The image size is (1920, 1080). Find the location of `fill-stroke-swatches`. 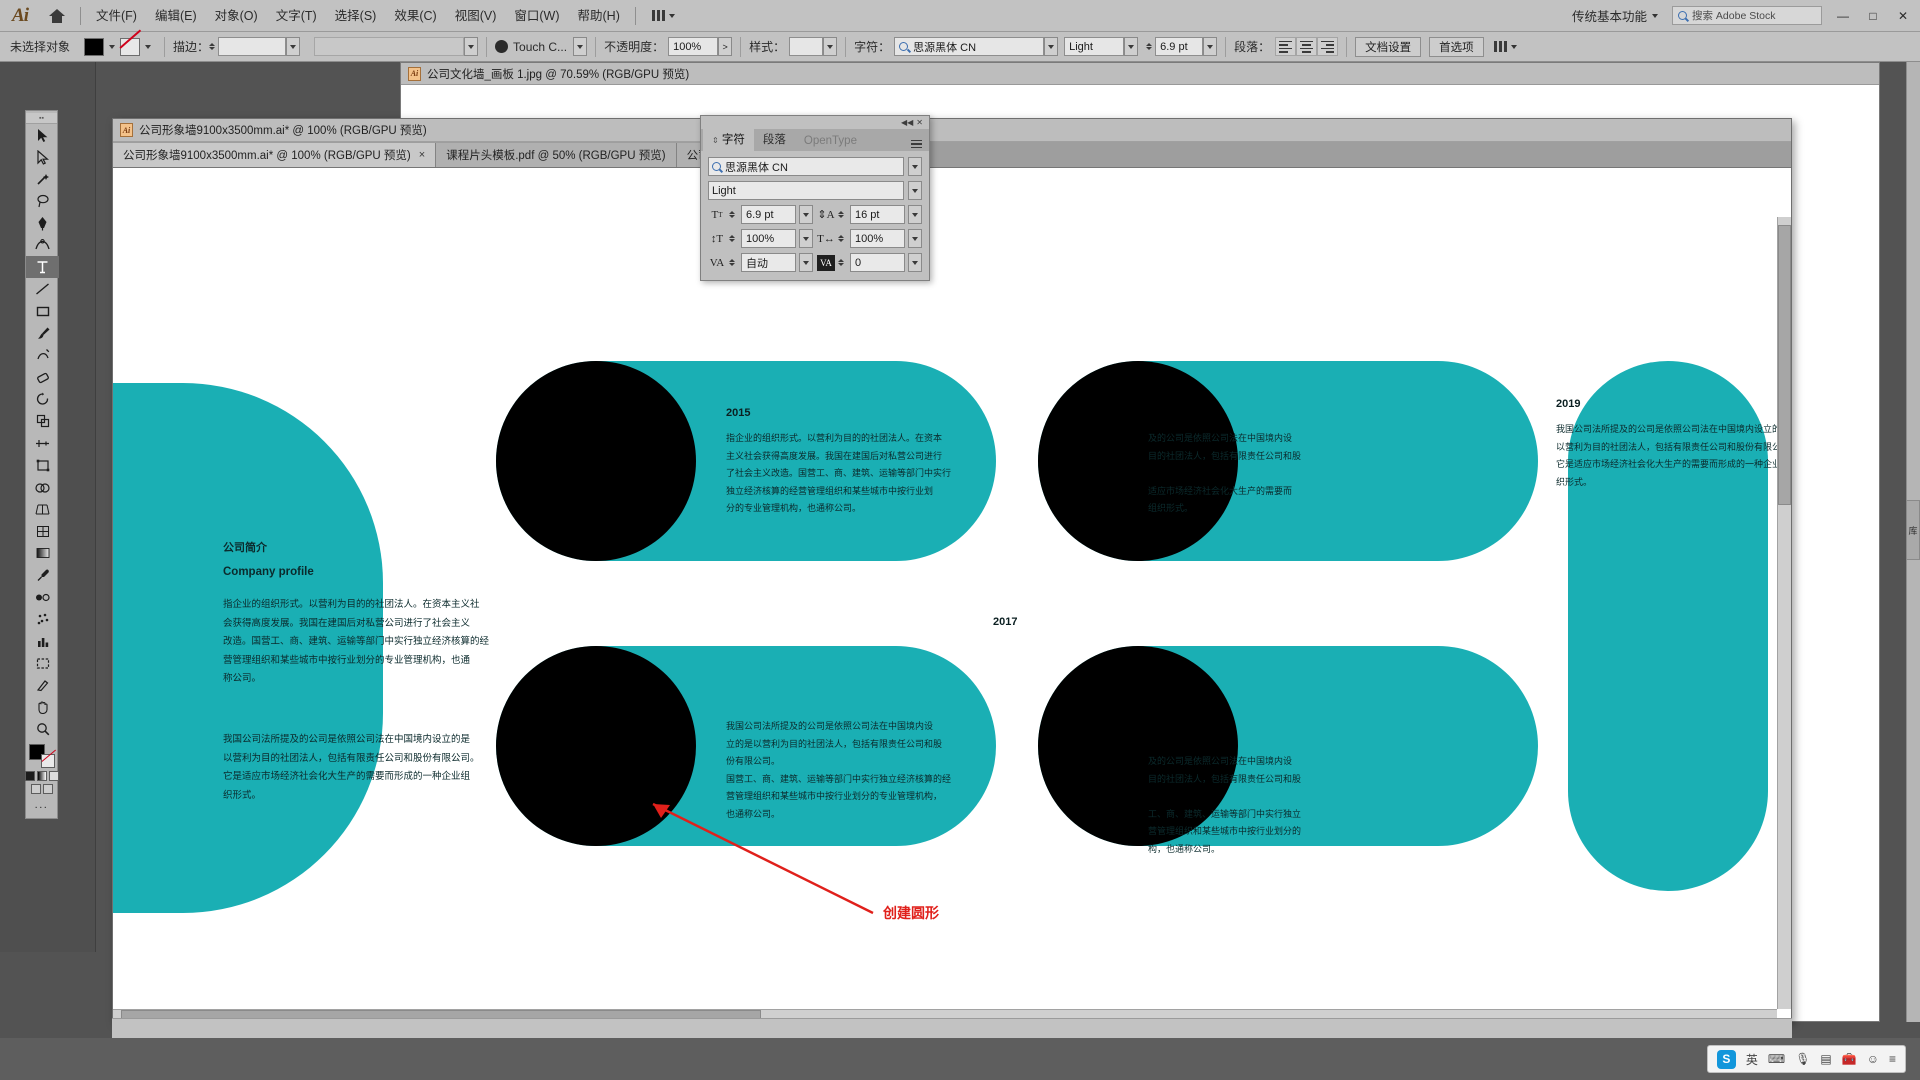

fill-stroke-swatches is located at coordinates (41, 756).